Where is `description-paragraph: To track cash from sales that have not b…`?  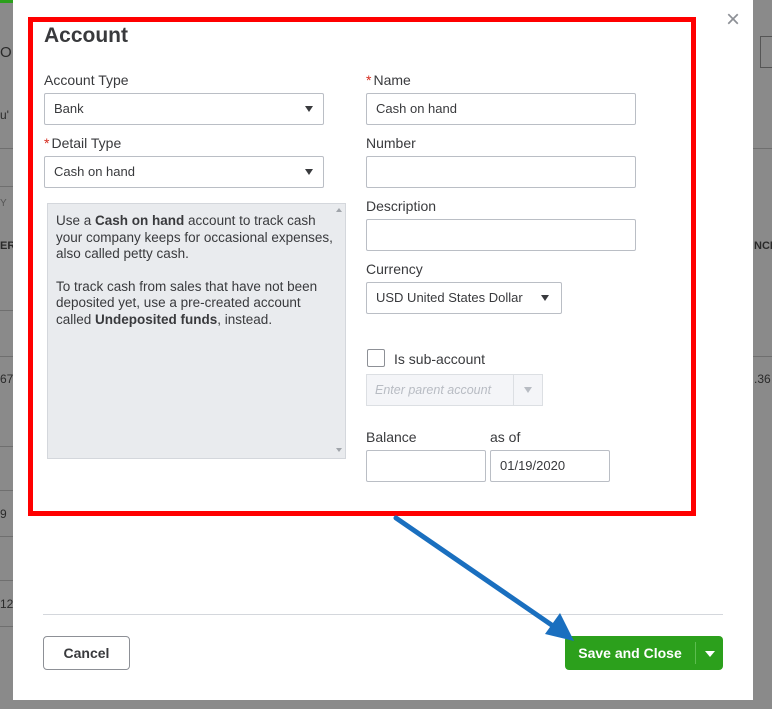
description-paragraph: To track cash from sales that have not b… is located at coordinates (194, 304).